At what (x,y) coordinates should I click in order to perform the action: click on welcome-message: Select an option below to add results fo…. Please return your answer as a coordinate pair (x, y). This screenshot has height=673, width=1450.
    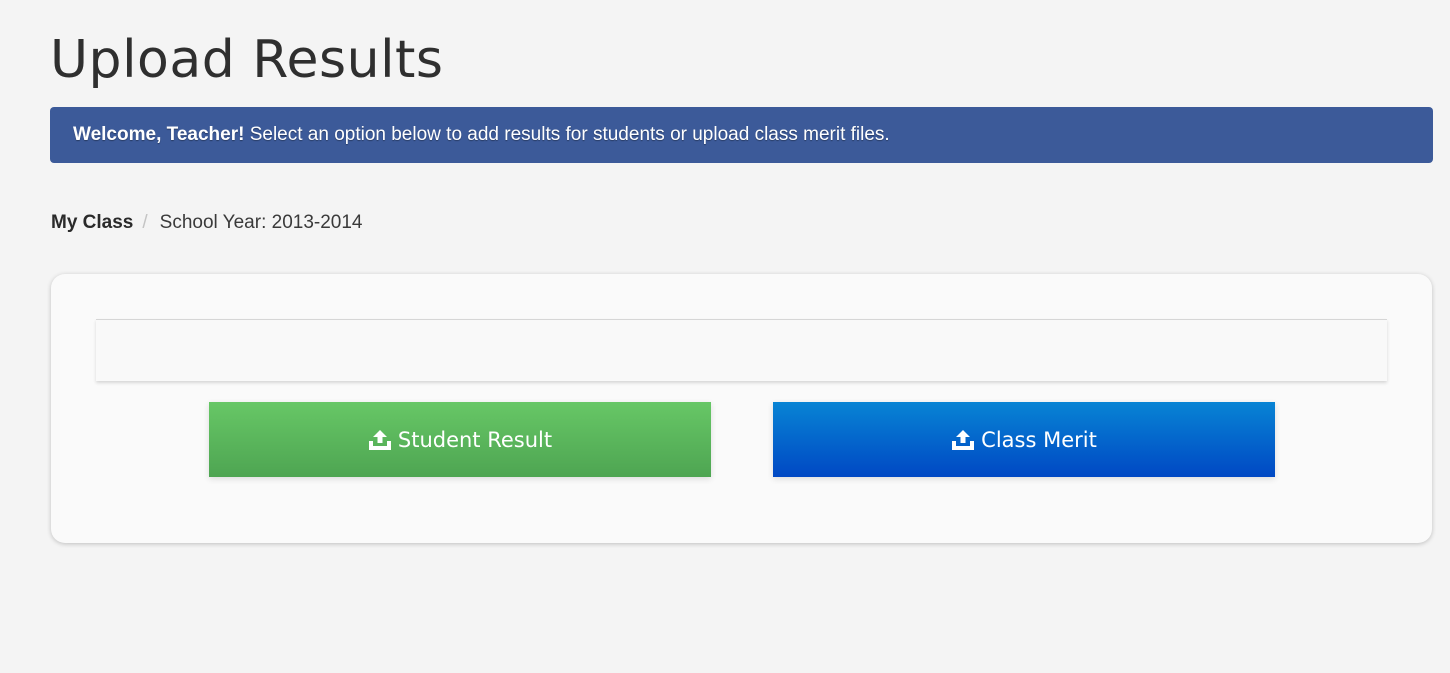
    Looking at the image, I should click on (567, 134).